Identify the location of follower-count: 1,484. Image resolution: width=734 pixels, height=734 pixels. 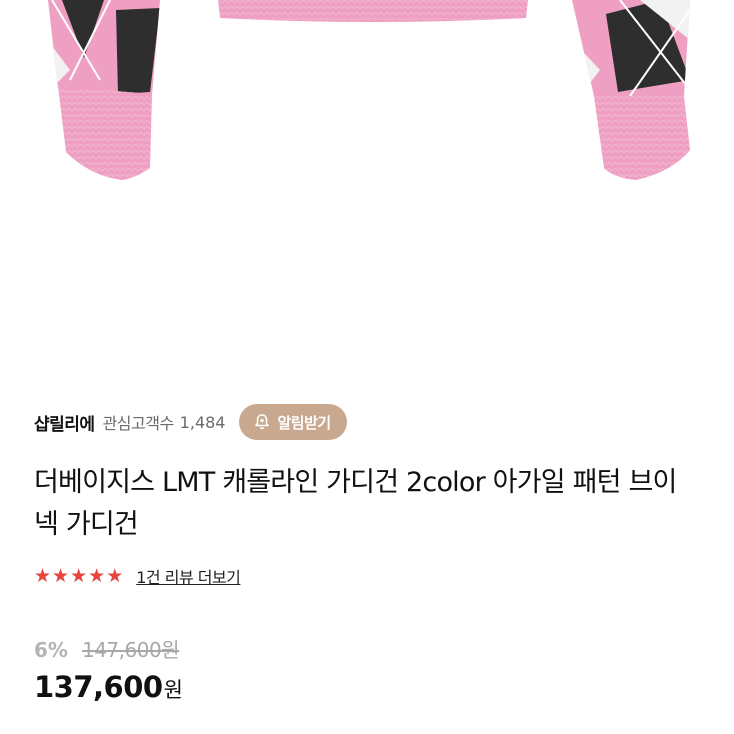
(202, 422).